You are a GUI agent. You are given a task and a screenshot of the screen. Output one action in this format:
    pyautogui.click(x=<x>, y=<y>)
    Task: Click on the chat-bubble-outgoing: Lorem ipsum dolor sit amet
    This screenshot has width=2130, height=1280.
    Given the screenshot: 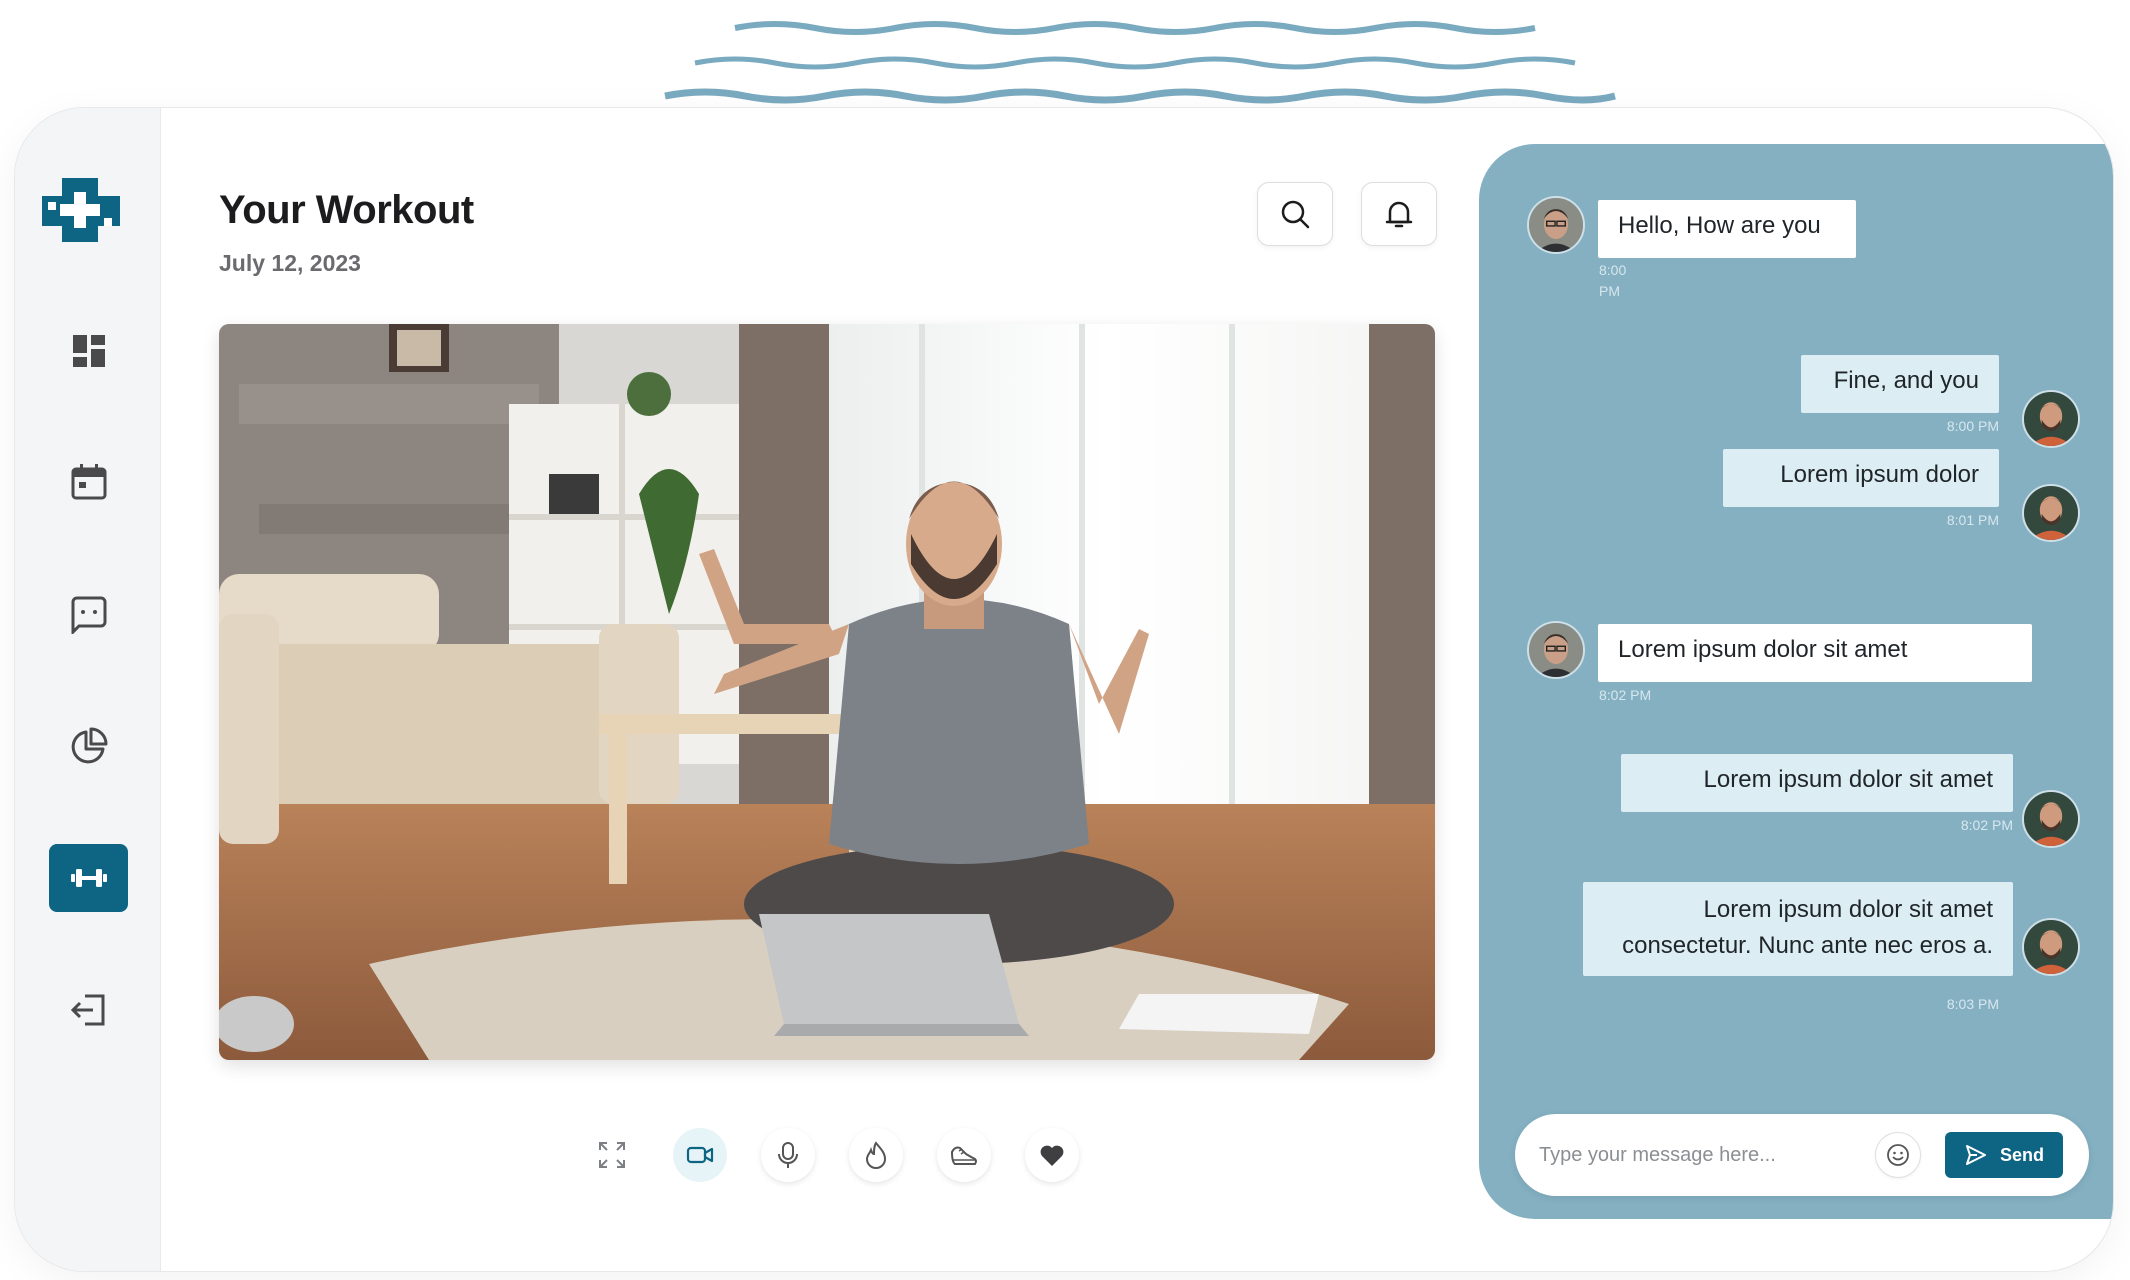 What is the action you would take?
    pyautogui.click(x=1817, y=783)
    